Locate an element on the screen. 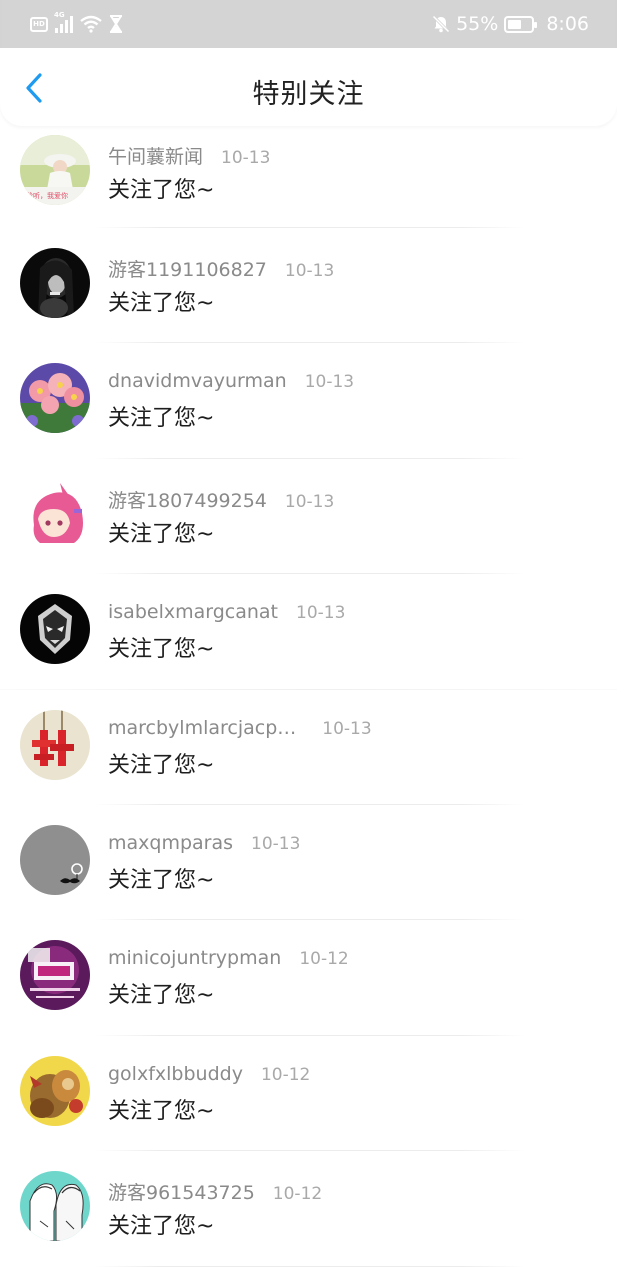 The width and height of the screenshot is (617, 1280). battery-percent: 55% is located at coordinates (477, 24).